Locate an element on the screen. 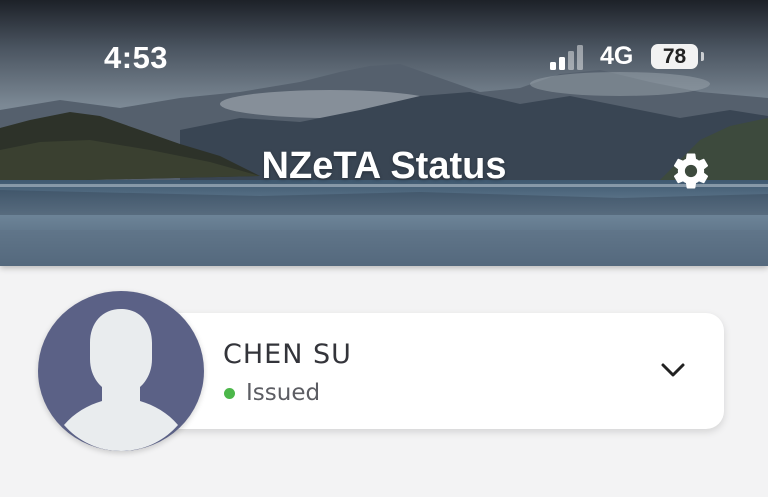 The image size is (768, 497). status-row: Issued is located at coordinates (272, 393).